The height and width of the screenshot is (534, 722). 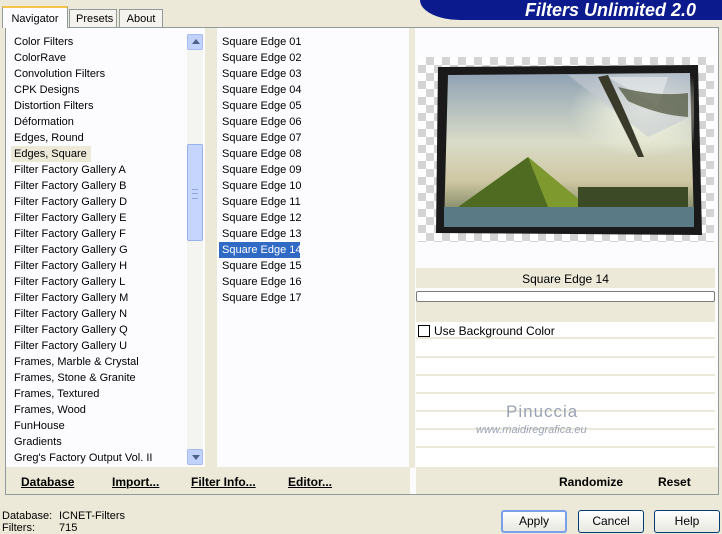 What do you see at coordinates (687, 521) in the screenshot?
I see `help-button: Help` at bounding box center [687, 521].